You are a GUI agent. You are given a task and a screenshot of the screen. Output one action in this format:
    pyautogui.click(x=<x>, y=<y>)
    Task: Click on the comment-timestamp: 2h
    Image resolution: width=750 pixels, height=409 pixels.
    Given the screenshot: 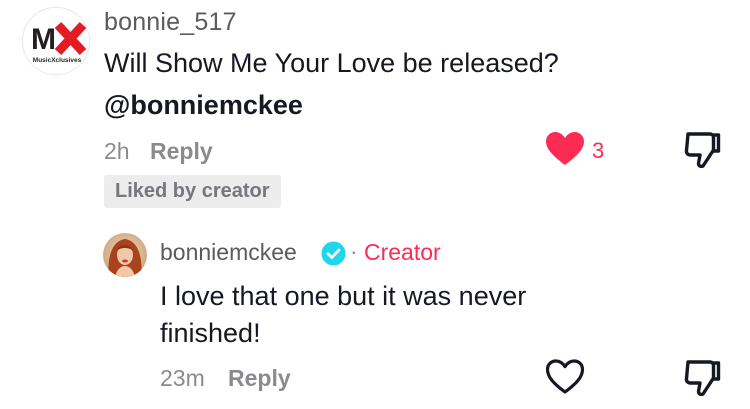 What is the action you would take?
    pyautogui.click(x=117, y=151)
    